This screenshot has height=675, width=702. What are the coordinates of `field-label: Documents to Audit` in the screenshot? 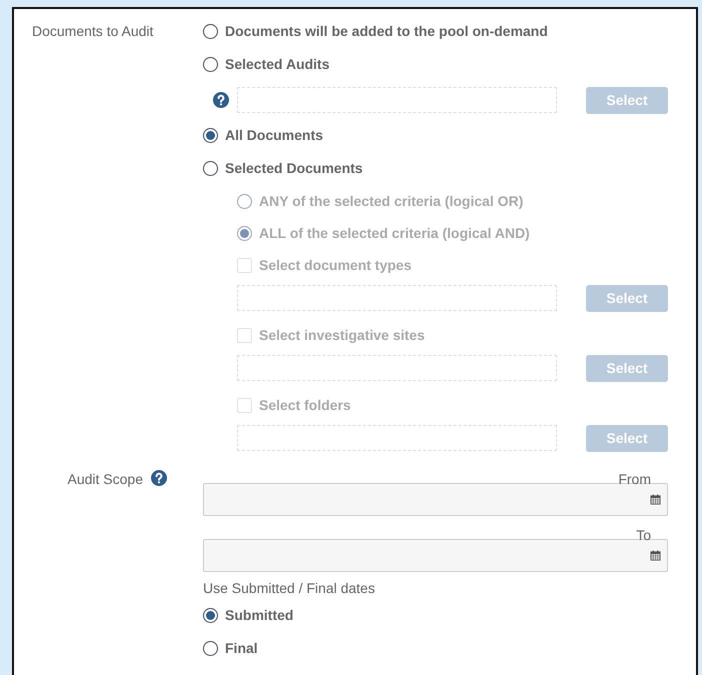 It's located at (93, 31).